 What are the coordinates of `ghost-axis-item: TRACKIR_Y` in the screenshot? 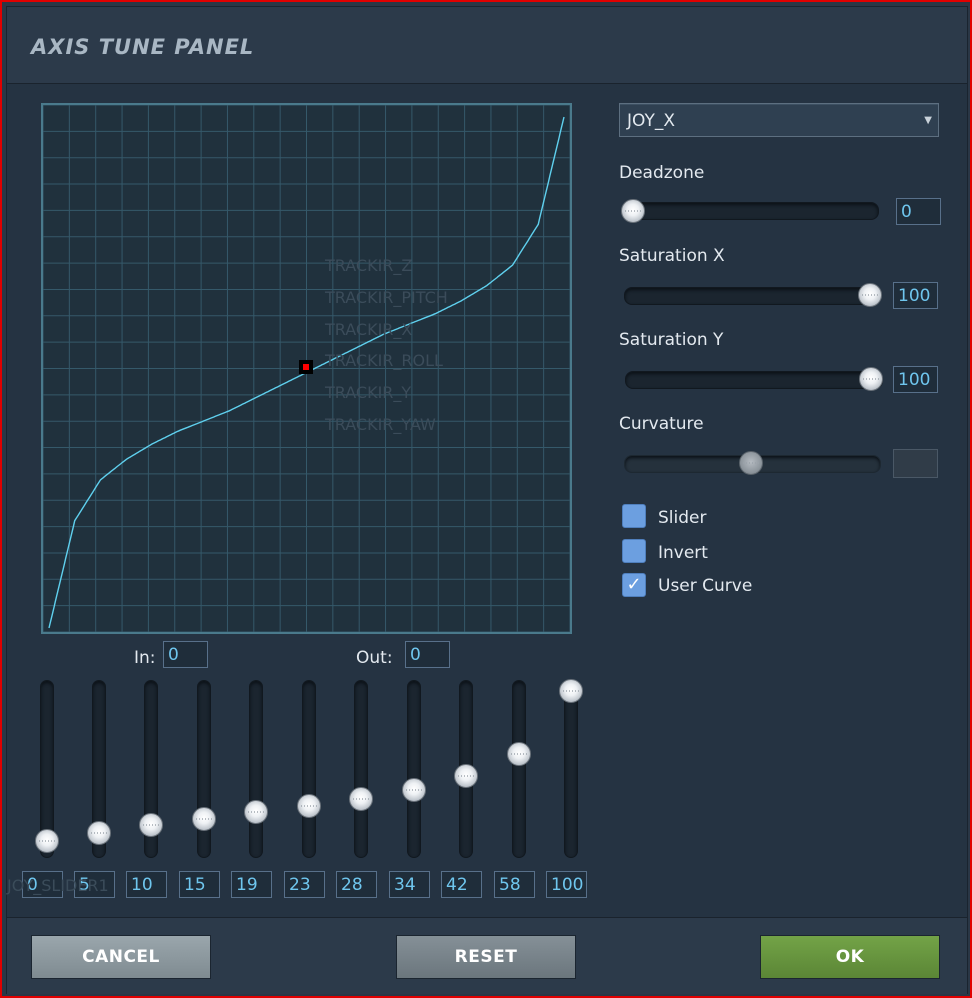 It's located at (368, 393).